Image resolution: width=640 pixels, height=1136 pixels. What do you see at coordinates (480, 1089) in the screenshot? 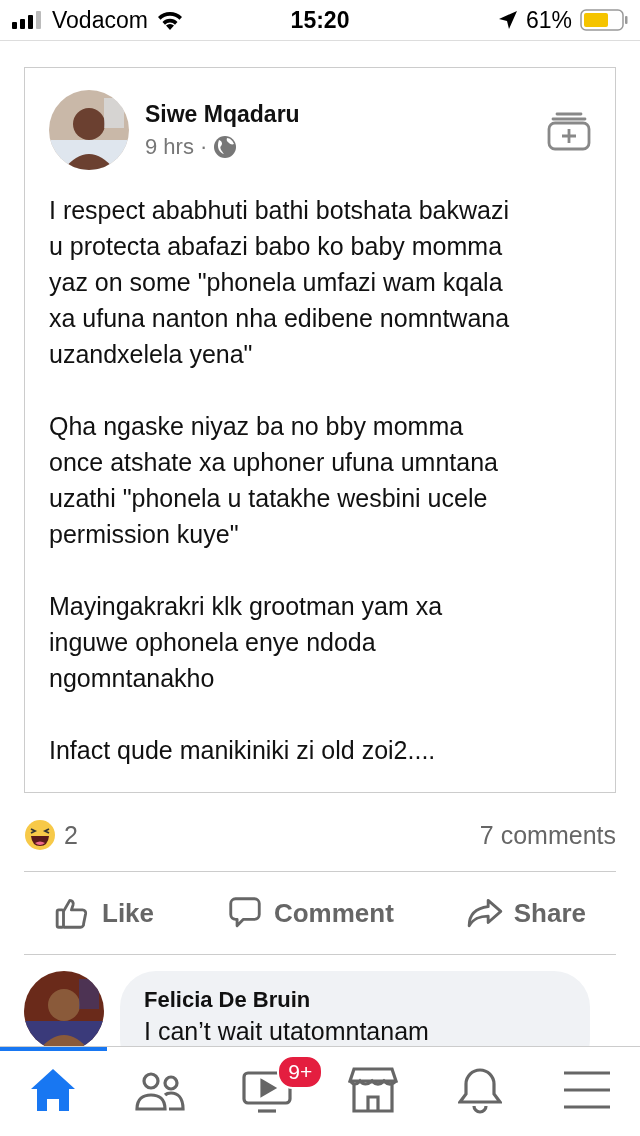
I see `bell-icon` at bounding box center [480, 1089].